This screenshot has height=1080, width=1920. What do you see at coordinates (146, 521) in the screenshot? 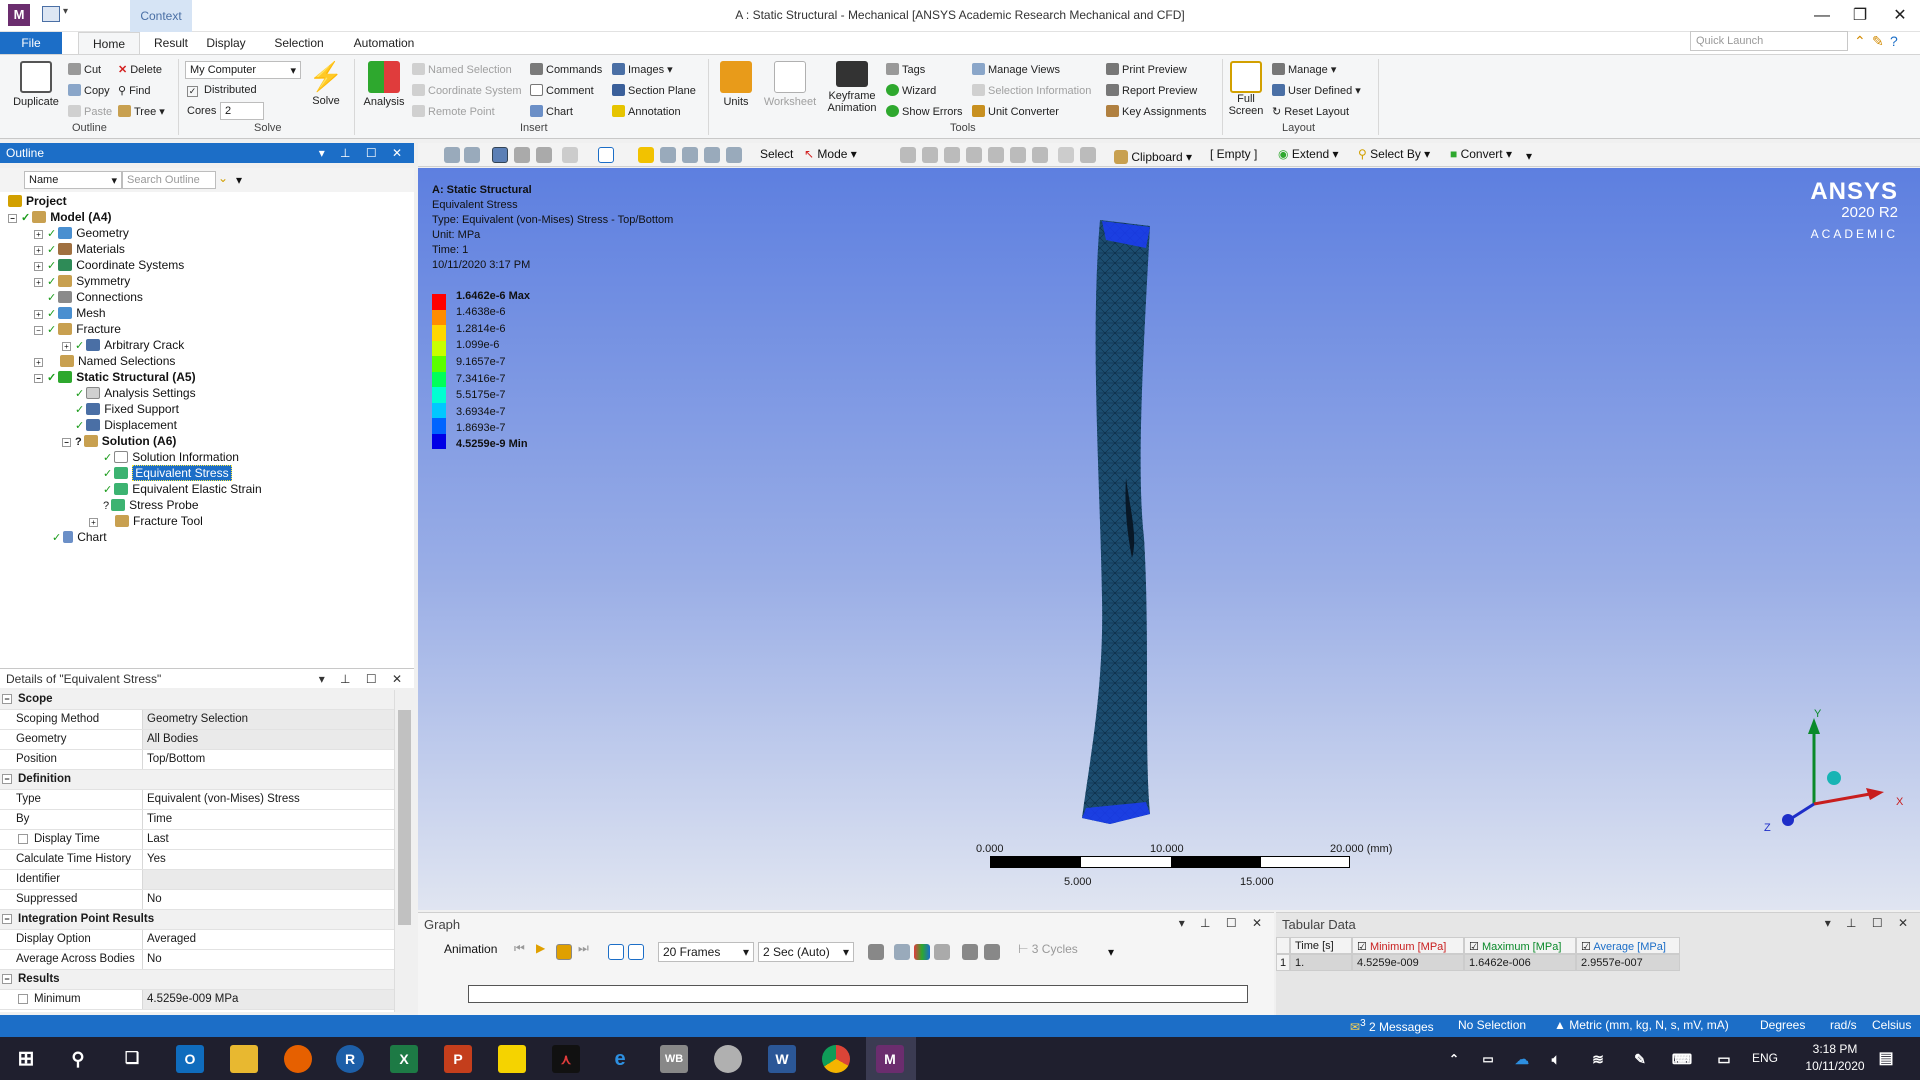
I see `tree-node-fracture-tool: + Fracture Tool` at bounding box center [146, 521].